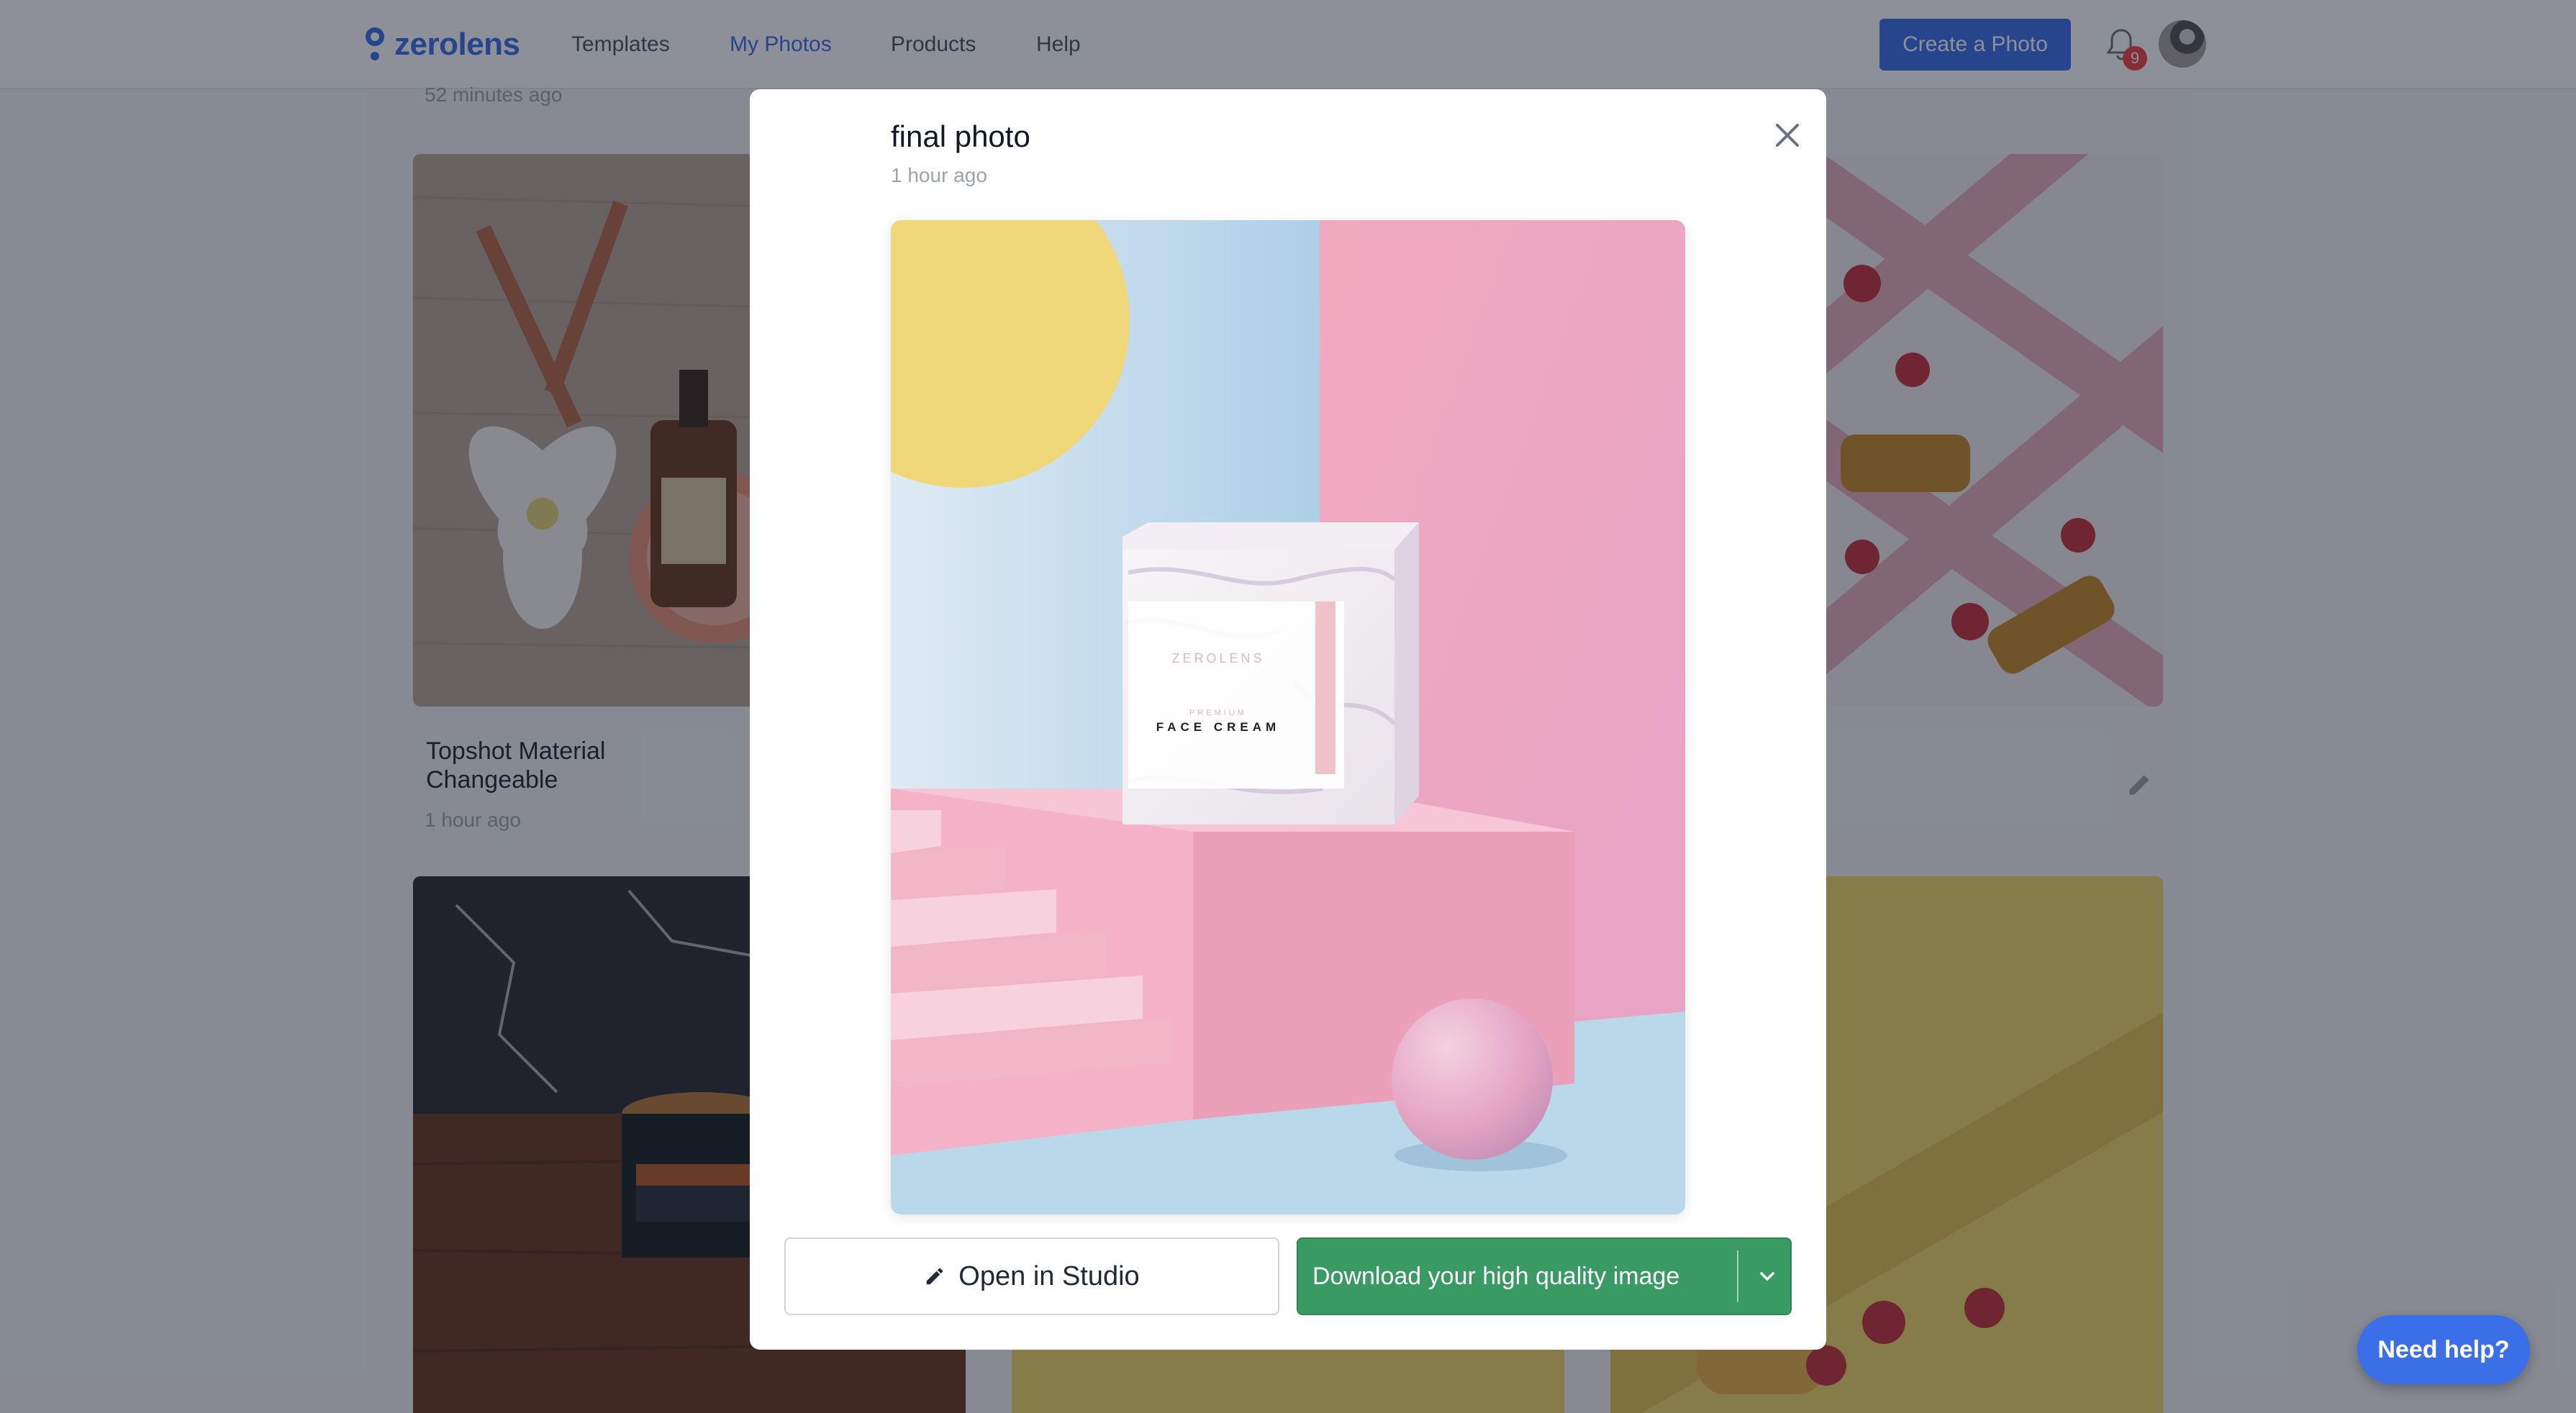 Image resolution: width=2576 pixels, height=1413 pixels. I want to click on open-in-studio-label: Open in Studio, so click(1049, 1275).